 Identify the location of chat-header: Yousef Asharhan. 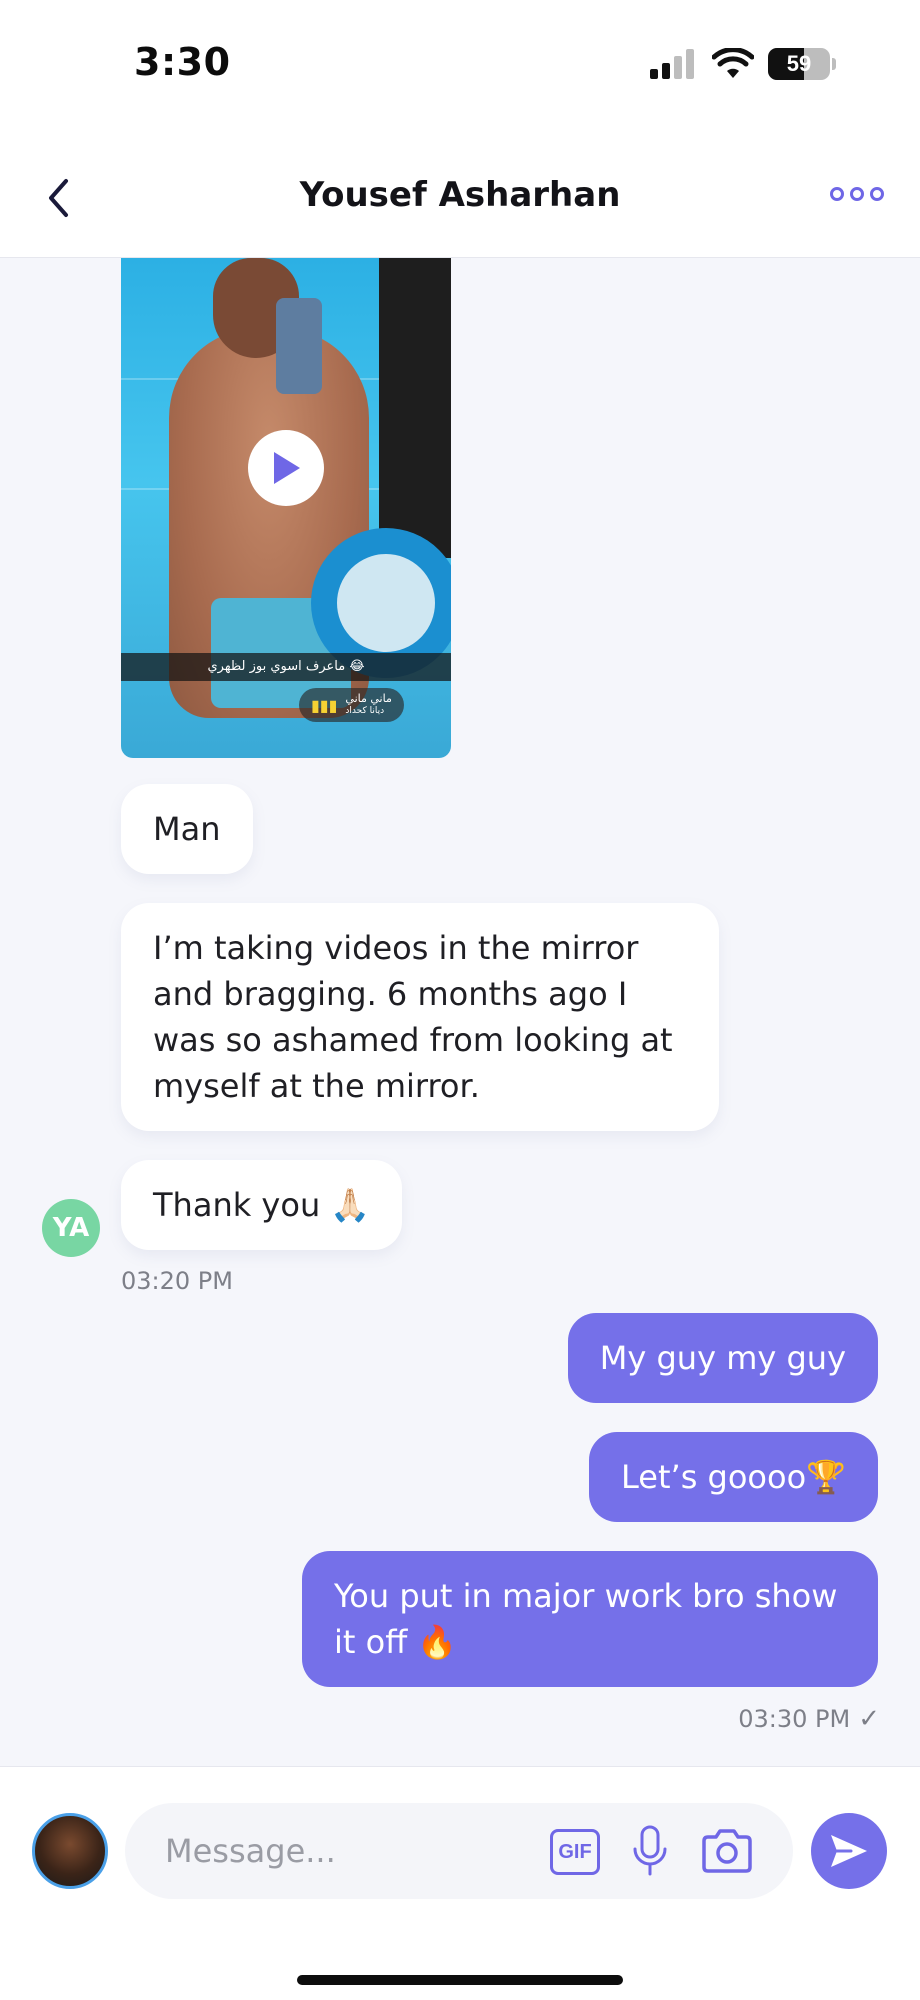
(460, 196).